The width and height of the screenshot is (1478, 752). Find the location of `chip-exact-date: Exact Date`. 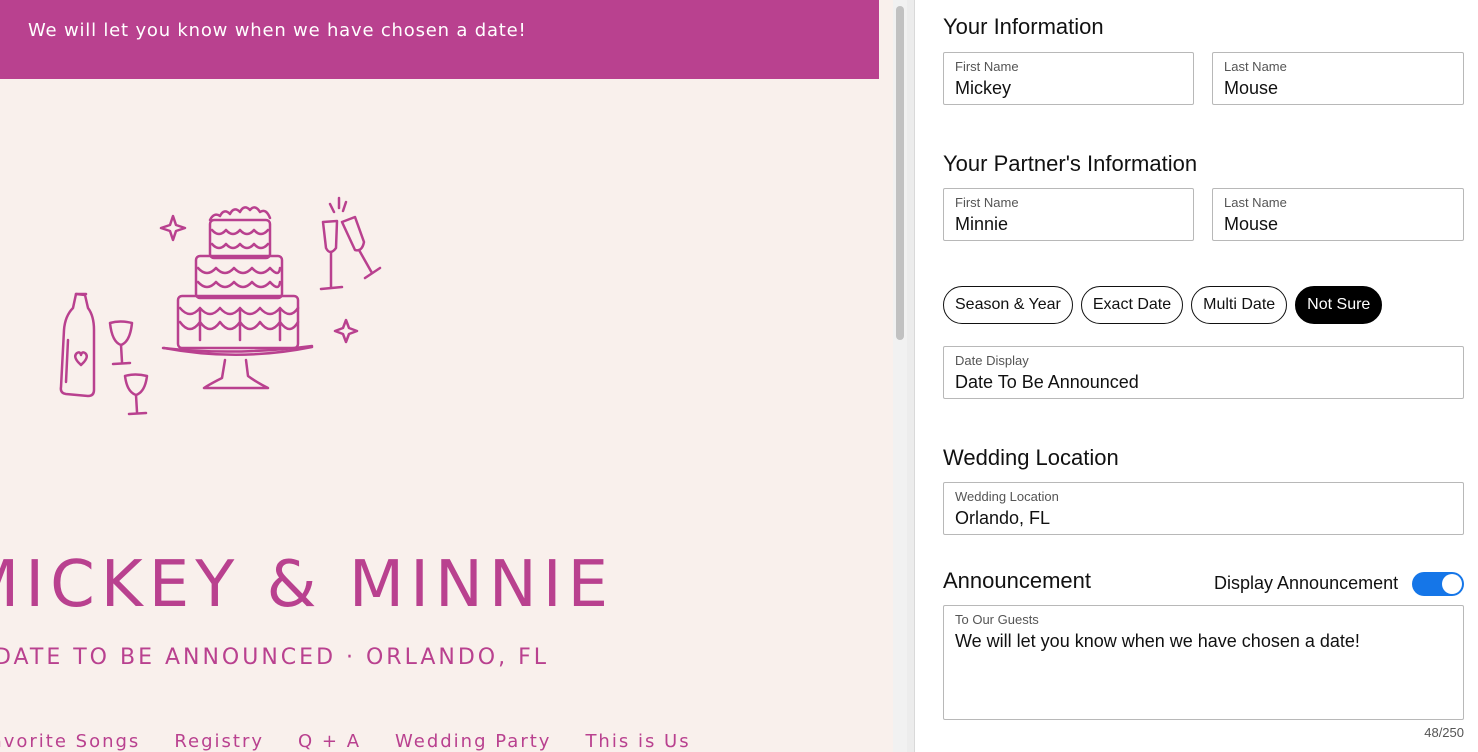

chip-exact-date: Exact Date is located at coordinates (1132, 305).